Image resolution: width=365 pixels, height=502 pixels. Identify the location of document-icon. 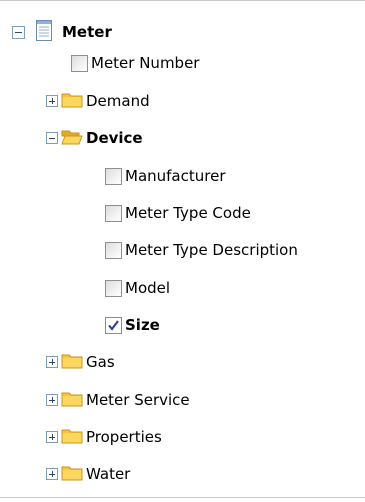
(49, 32).